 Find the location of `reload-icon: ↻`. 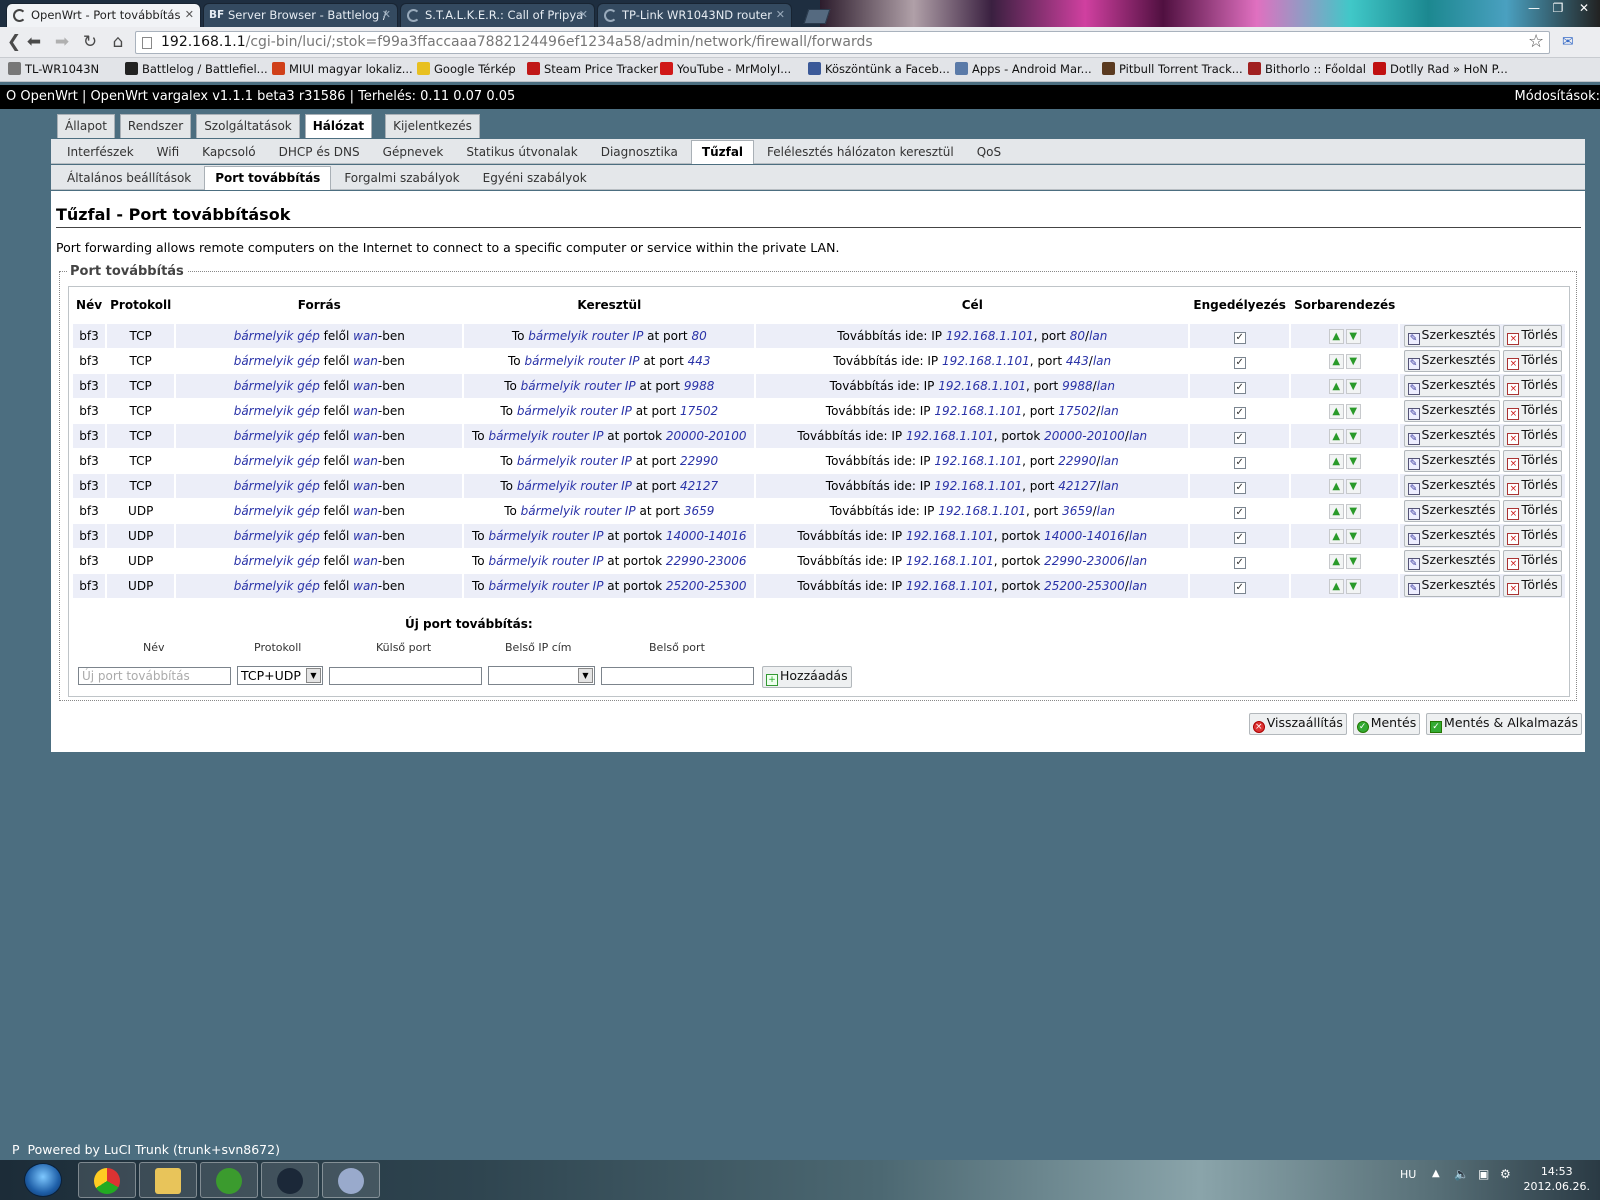

reload-icon: ↻ is located at coordinates (90, 43).